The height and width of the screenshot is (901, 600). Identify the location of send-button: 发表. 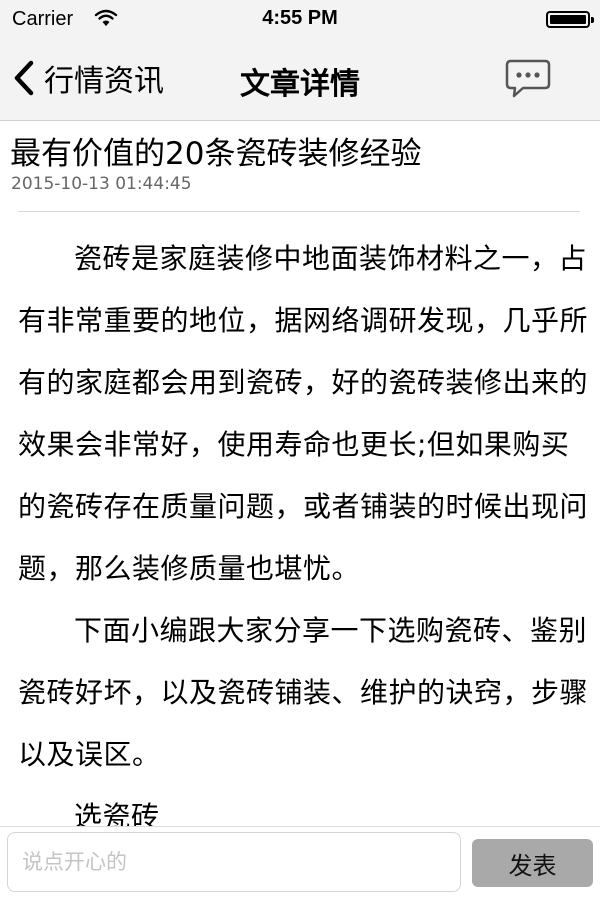
(532, 863).